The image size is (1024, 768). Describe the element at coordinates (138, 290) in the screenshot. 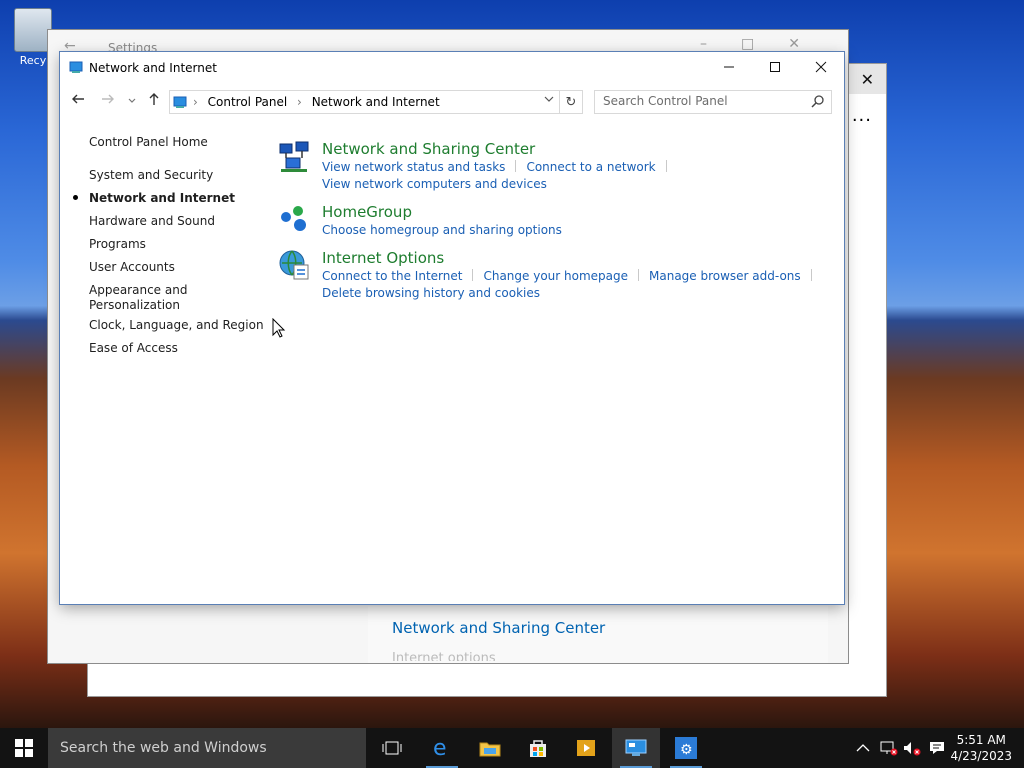

I see `left-nav-appearance: Appearance and` at that location.